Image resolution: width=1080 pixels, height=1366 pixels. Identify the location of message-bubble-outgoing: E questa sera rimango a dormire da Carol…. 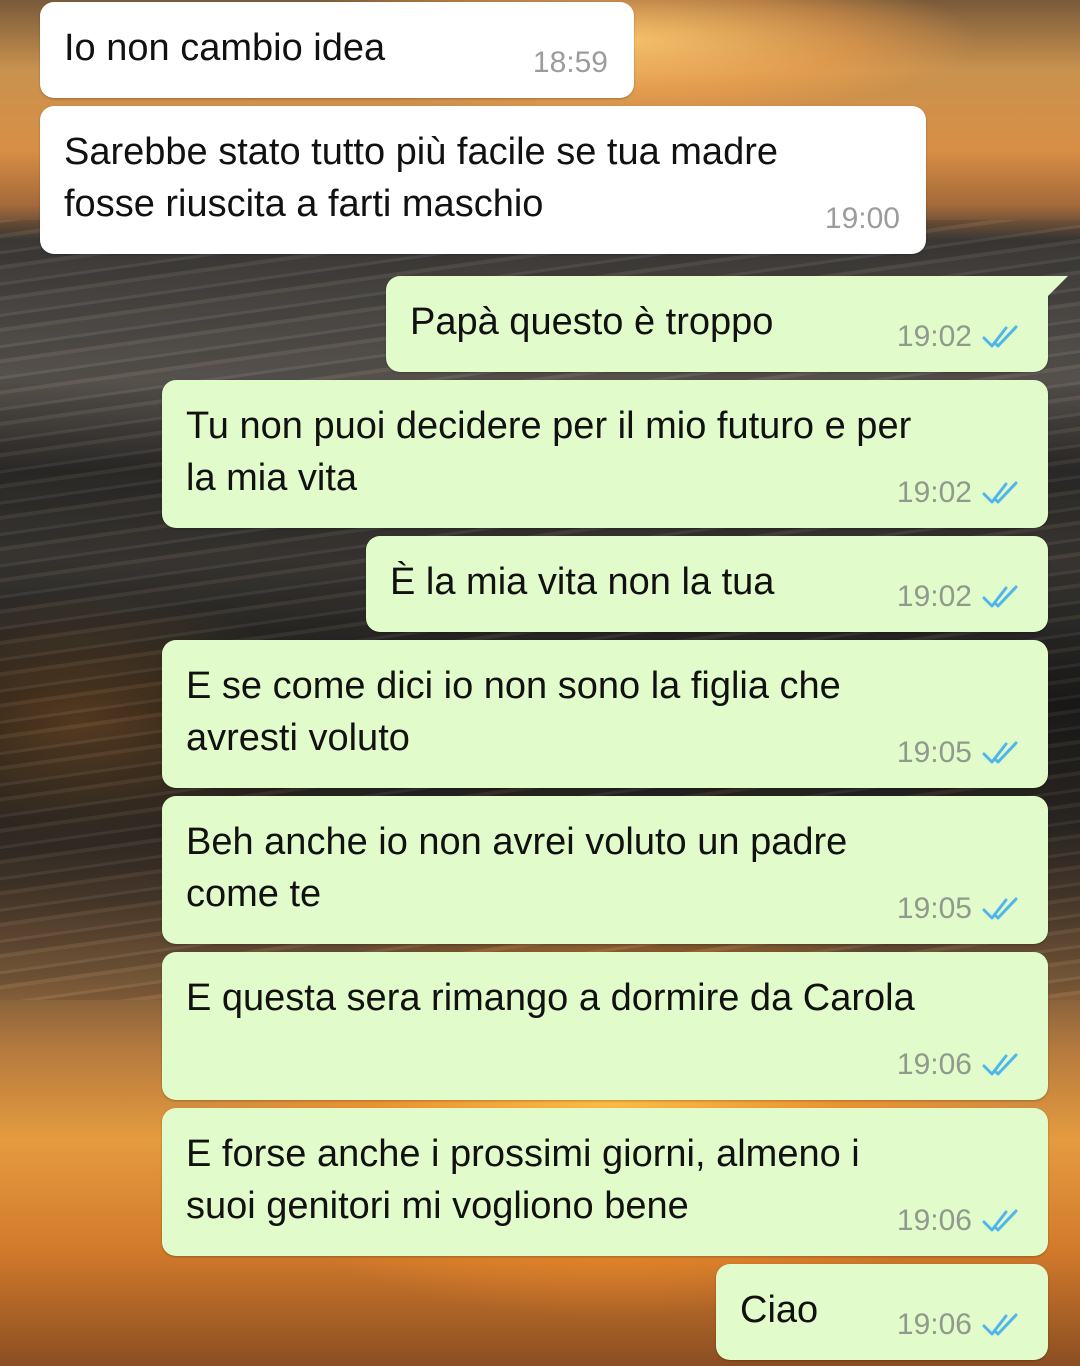
(605, 1026).